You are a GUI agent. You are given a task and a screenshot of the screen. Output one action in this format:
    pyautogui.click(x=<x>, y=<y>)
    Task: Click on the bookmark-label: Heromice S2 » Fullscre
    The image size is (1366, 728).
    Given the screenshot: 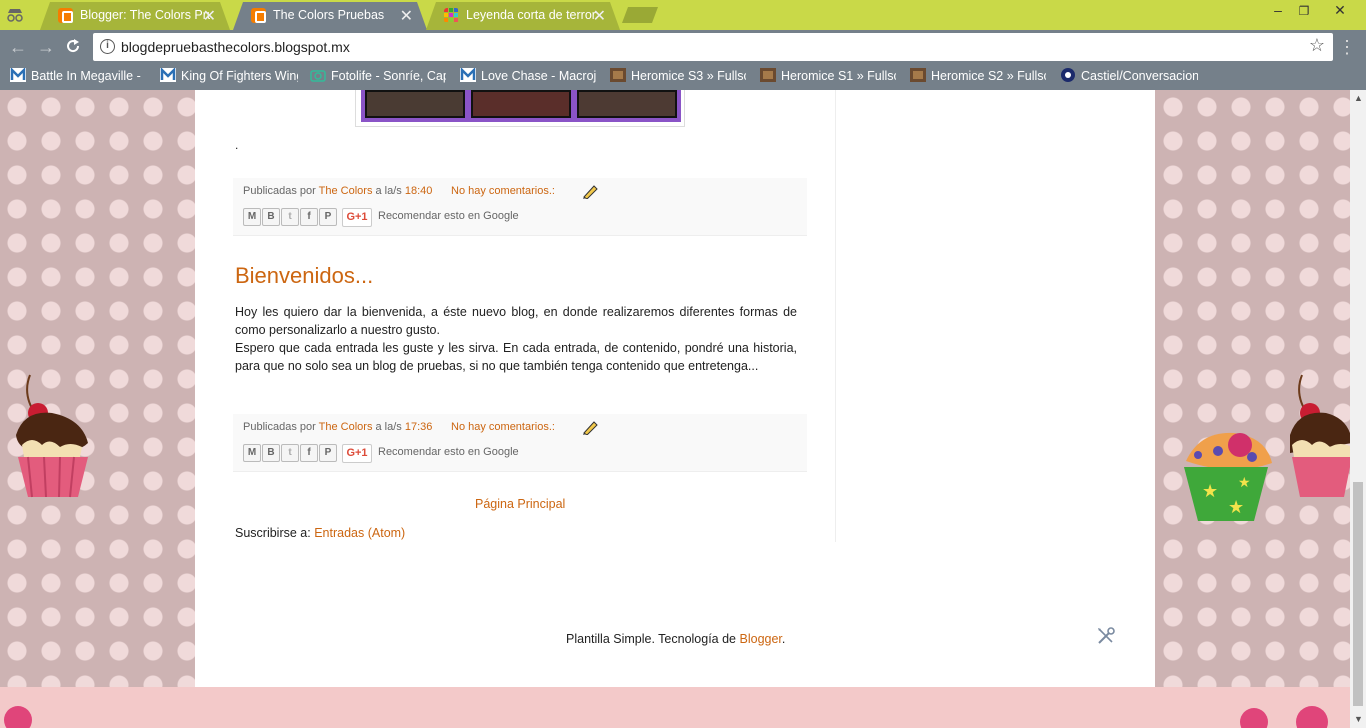 What is the action you would take?
    pyautogui.click(x=988, y=76)
    